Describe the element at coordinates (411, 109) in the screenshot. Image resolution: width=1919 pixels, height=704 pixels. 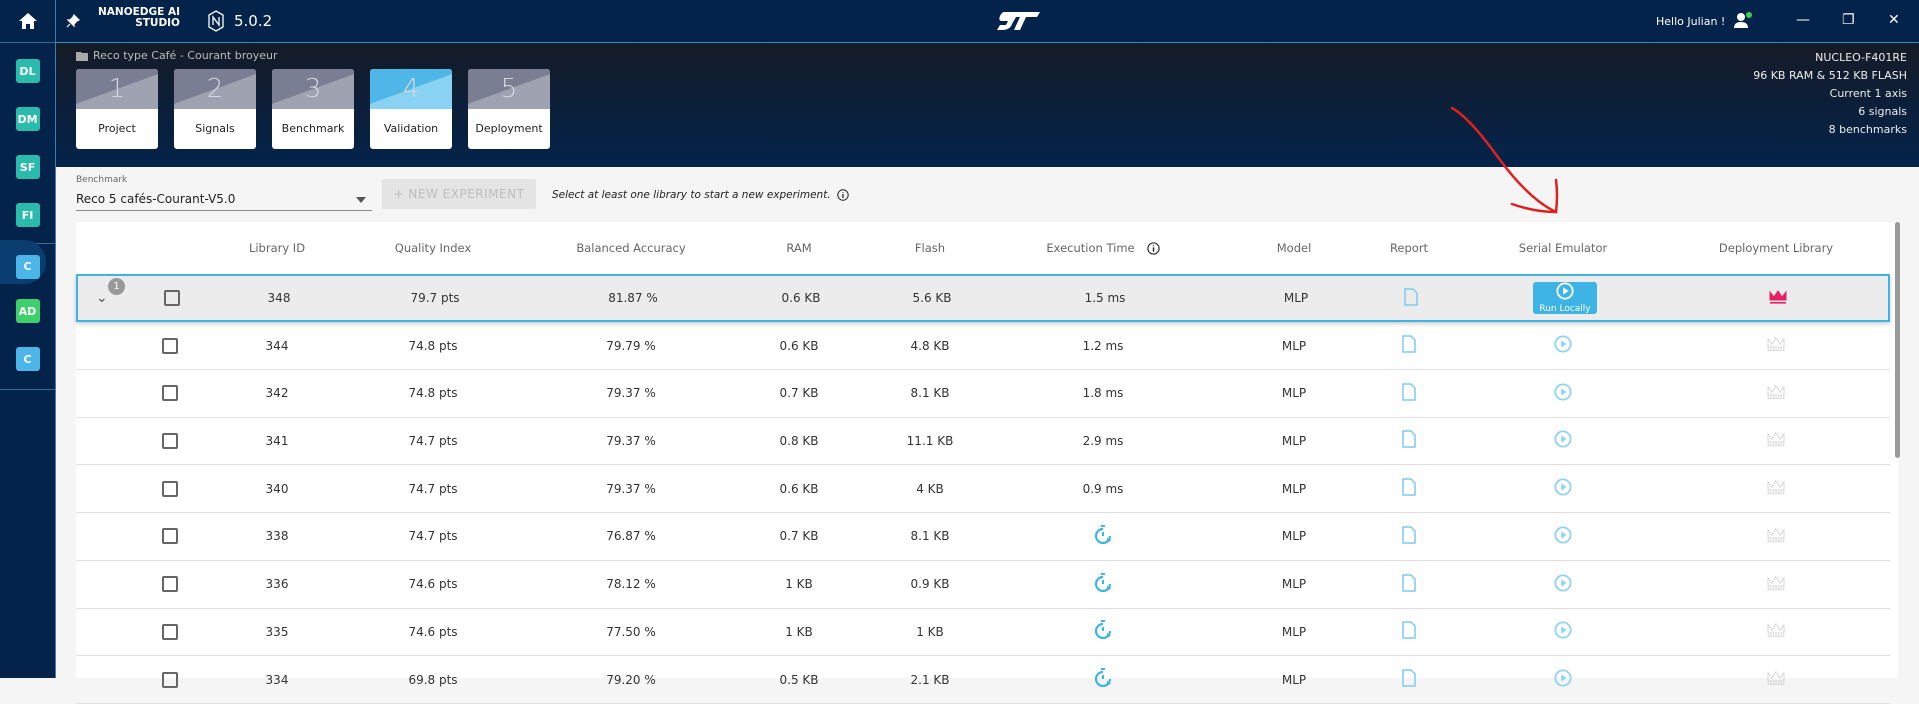
I see `step-validation: 4 Validation` at that location.